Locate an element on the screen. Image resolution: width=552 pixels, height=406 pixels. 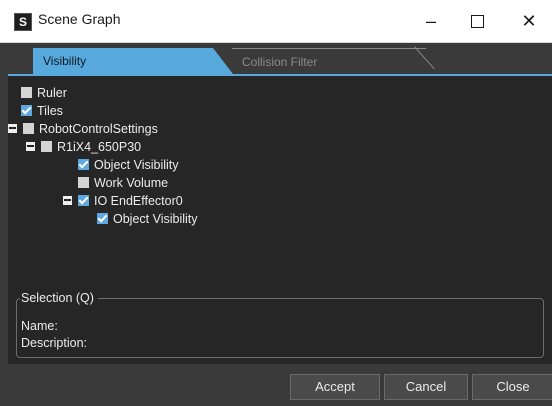
maximize-icon is located at coordinates (477, 21).